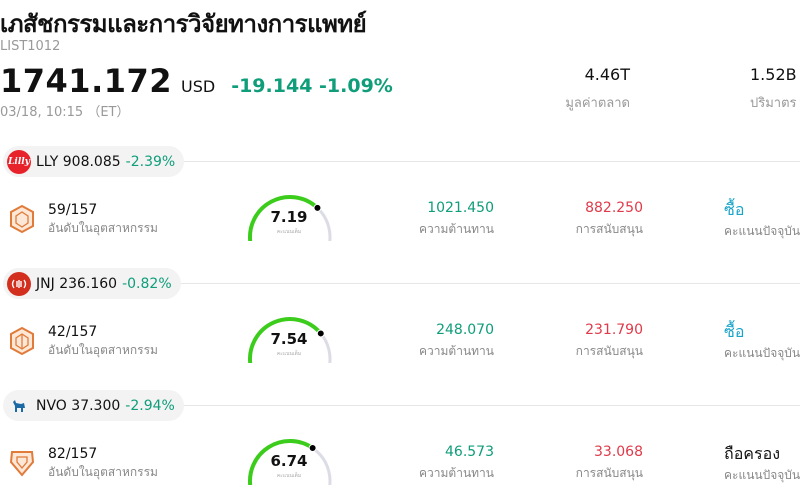 This screenshot has width=800, height=499. I want to click on stock-ticker: LLY, so click(47, 161).